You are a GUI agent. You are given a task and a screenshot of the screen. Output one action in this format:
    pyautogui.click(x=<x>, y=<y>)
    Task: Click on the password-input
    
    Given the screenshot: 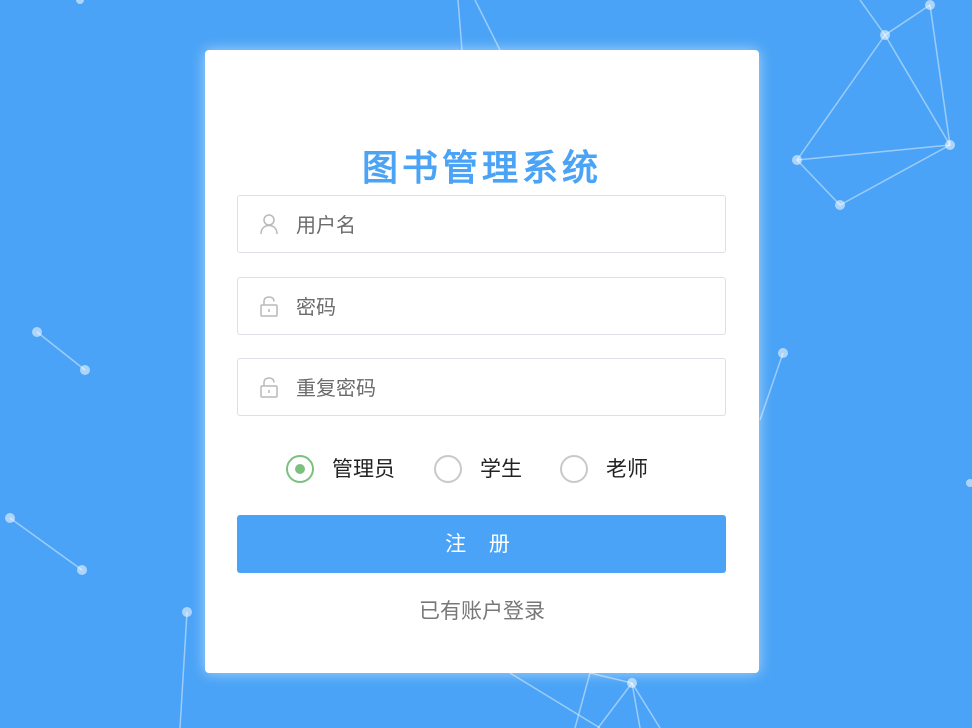 What is the action you would take?
    pyautogui.click(x=506, y=307)
    